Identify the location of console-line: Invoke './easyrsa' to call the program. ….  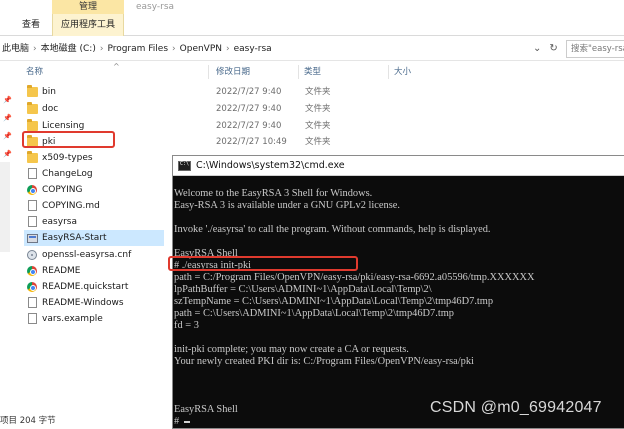
(332, 229).